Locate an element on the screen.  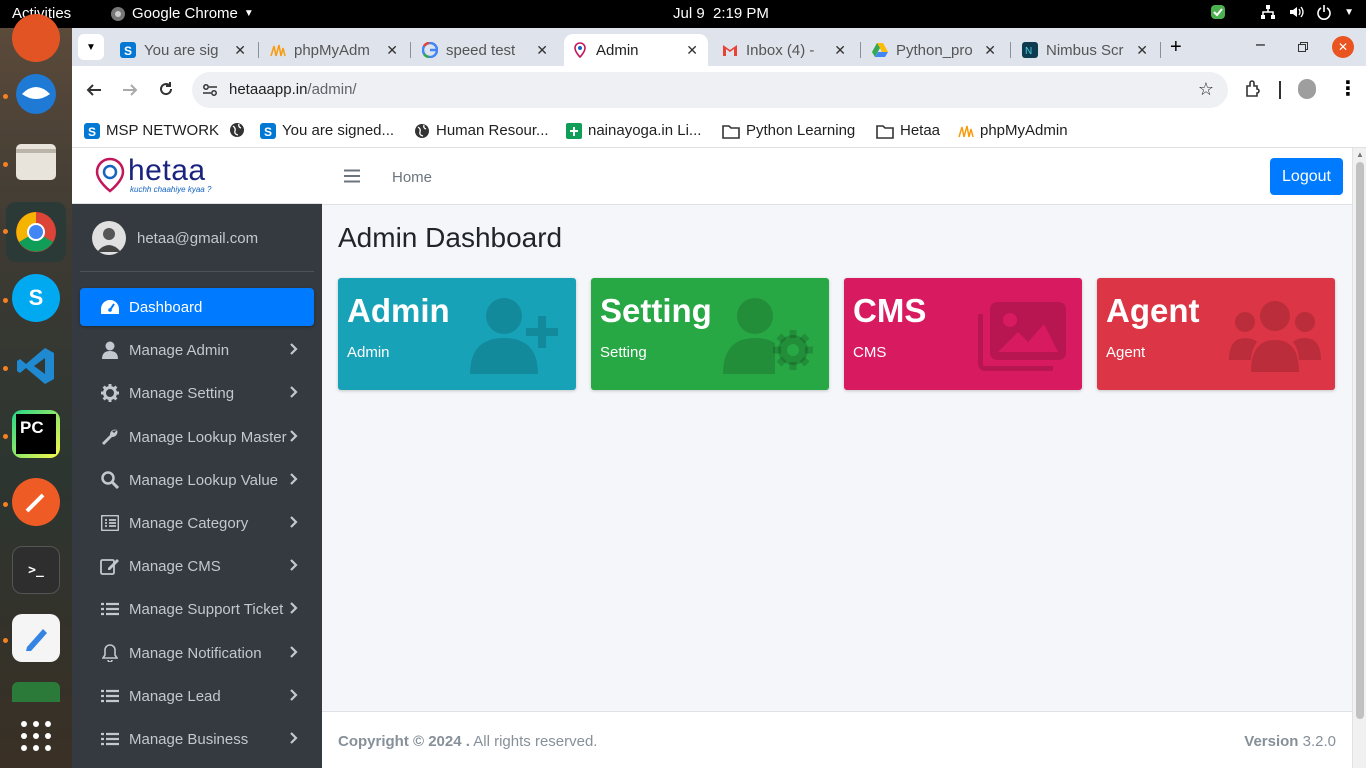
sidebar-item-manage-business: Manage Business is located at coordinates (197, 739).